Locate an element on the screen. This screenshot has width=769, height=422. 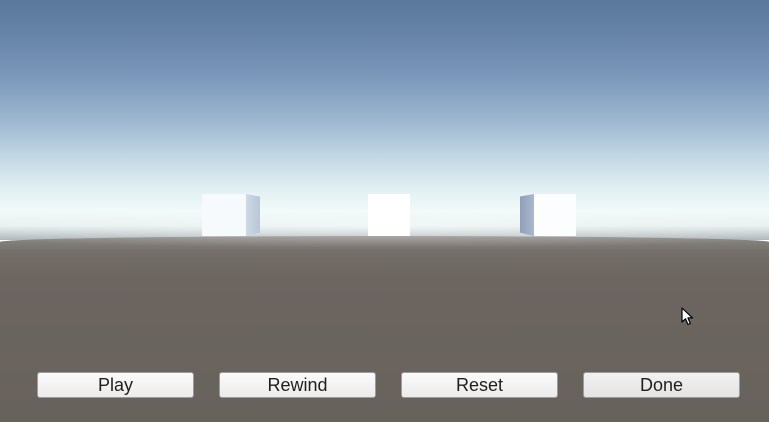
play-button: Play is located at coordinates (115, 385).